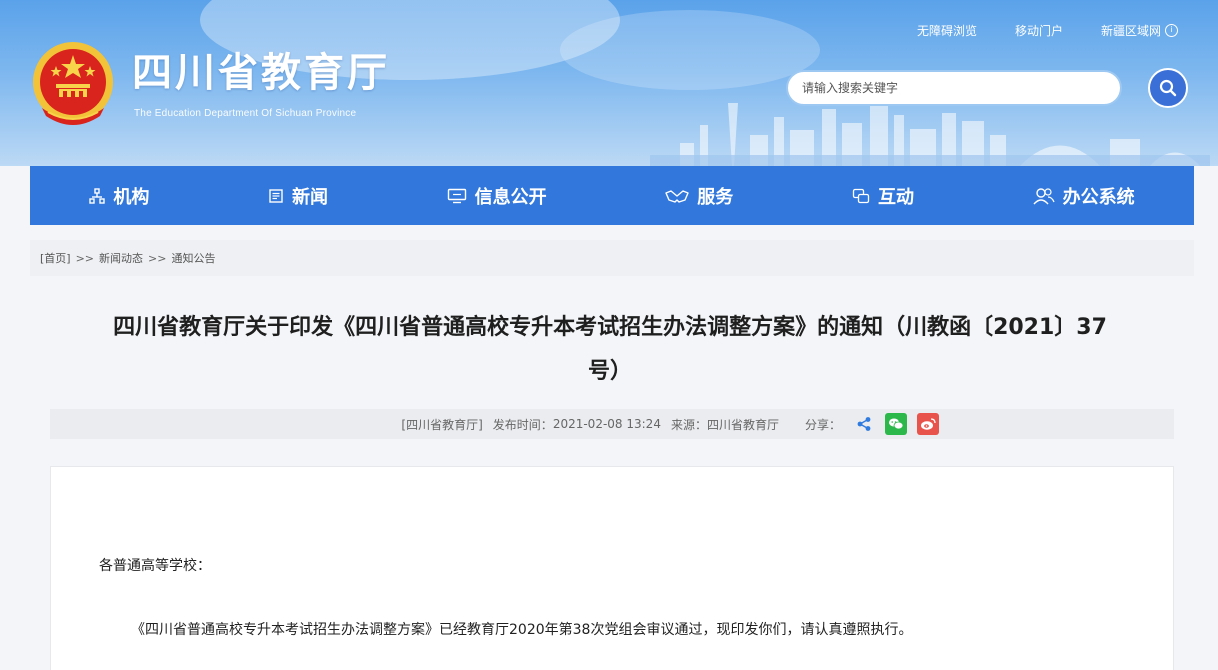 Image resolution: width=1218 pixels, height=670 pixels. What do you see at coordinates (715, 197) in the screenshot?
I see `nav-item-label: 服务` at bounding box center [715, 197].